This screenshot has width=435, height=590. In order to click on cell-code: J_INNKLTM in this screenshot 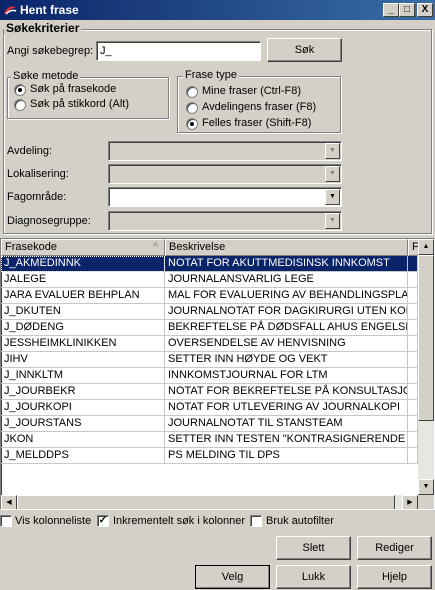, I will do `click(83, 376)`.